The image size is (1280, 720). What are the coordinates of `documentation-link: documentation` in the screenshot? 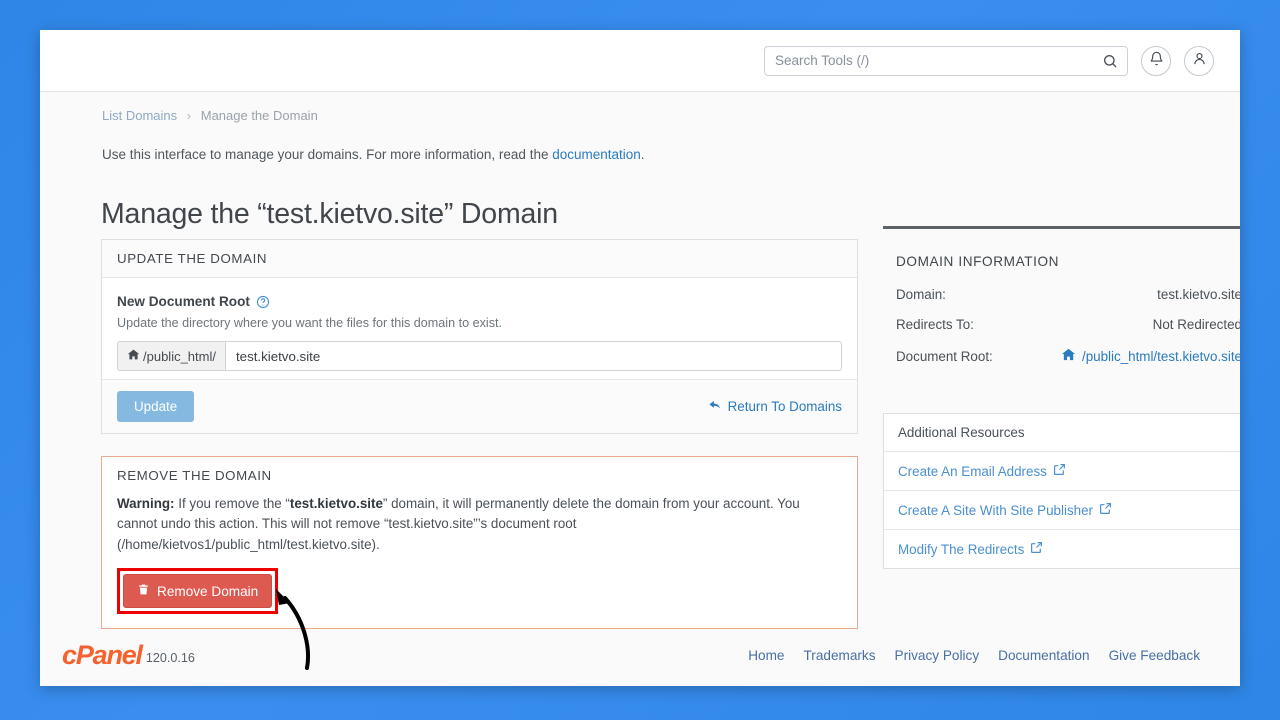 It's located at (596, 154).